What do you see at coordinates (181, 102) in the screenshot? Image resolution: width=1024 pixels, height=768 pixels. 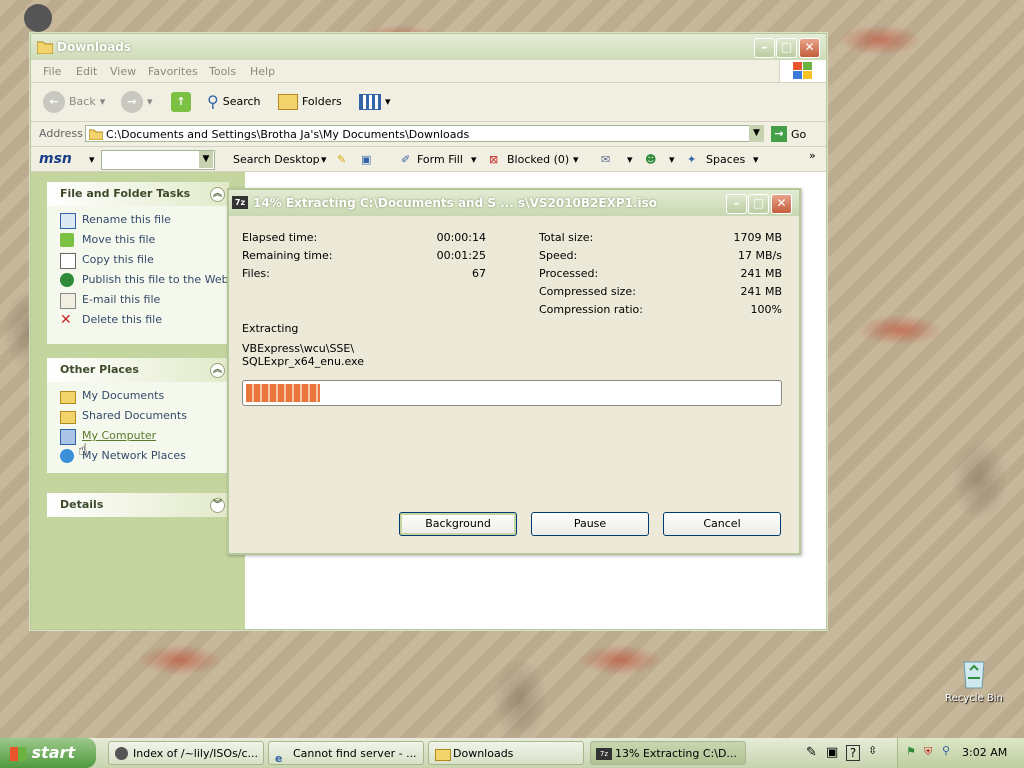 I see `up-button: ↑` at bounding box center [181, 102].